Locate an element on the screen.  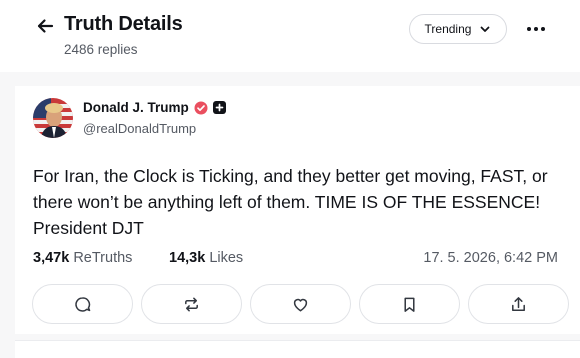
retruth-icon is located at coordinates (191, 304).